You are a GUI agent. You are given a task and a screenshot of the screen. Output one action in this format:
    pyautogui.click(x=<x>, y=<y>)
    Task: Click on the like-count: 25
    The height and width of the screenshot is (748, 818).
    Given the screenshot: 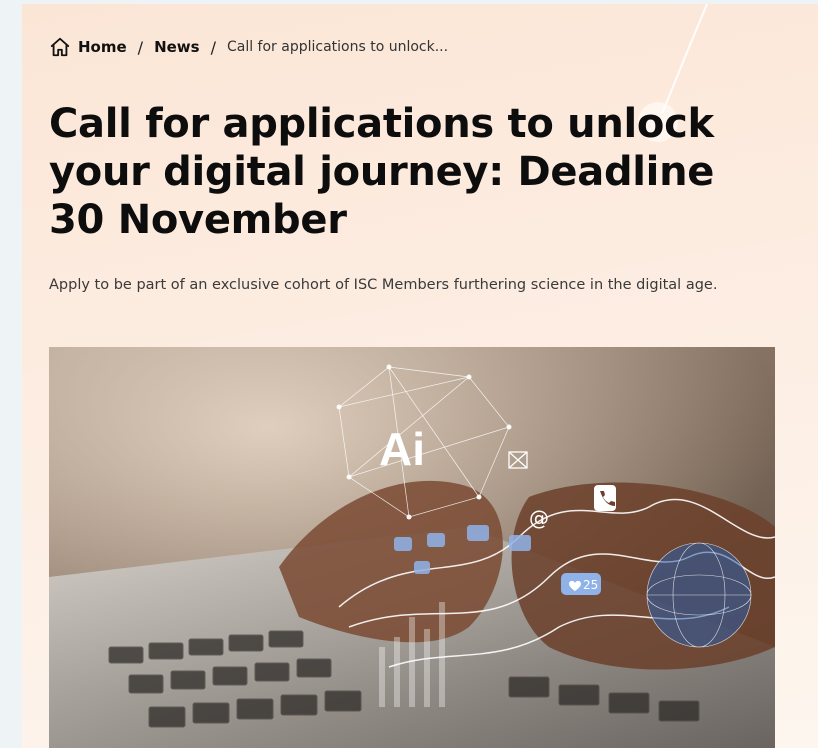 What is the action you would take?
    pyautogui.click(x=590, y=585)
    